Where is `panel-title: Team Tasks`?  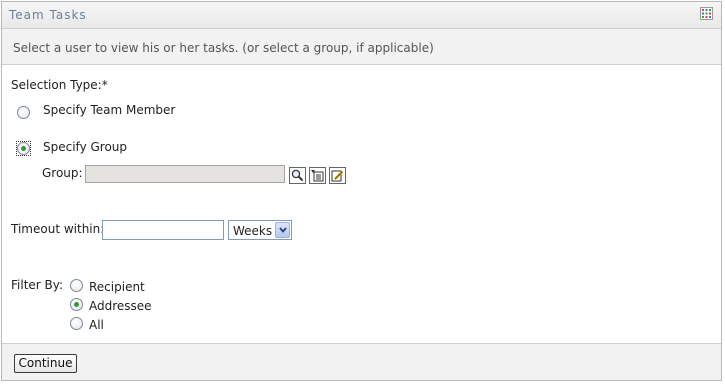 panel-title: Team Tasks is located at coordinates (48, 15).